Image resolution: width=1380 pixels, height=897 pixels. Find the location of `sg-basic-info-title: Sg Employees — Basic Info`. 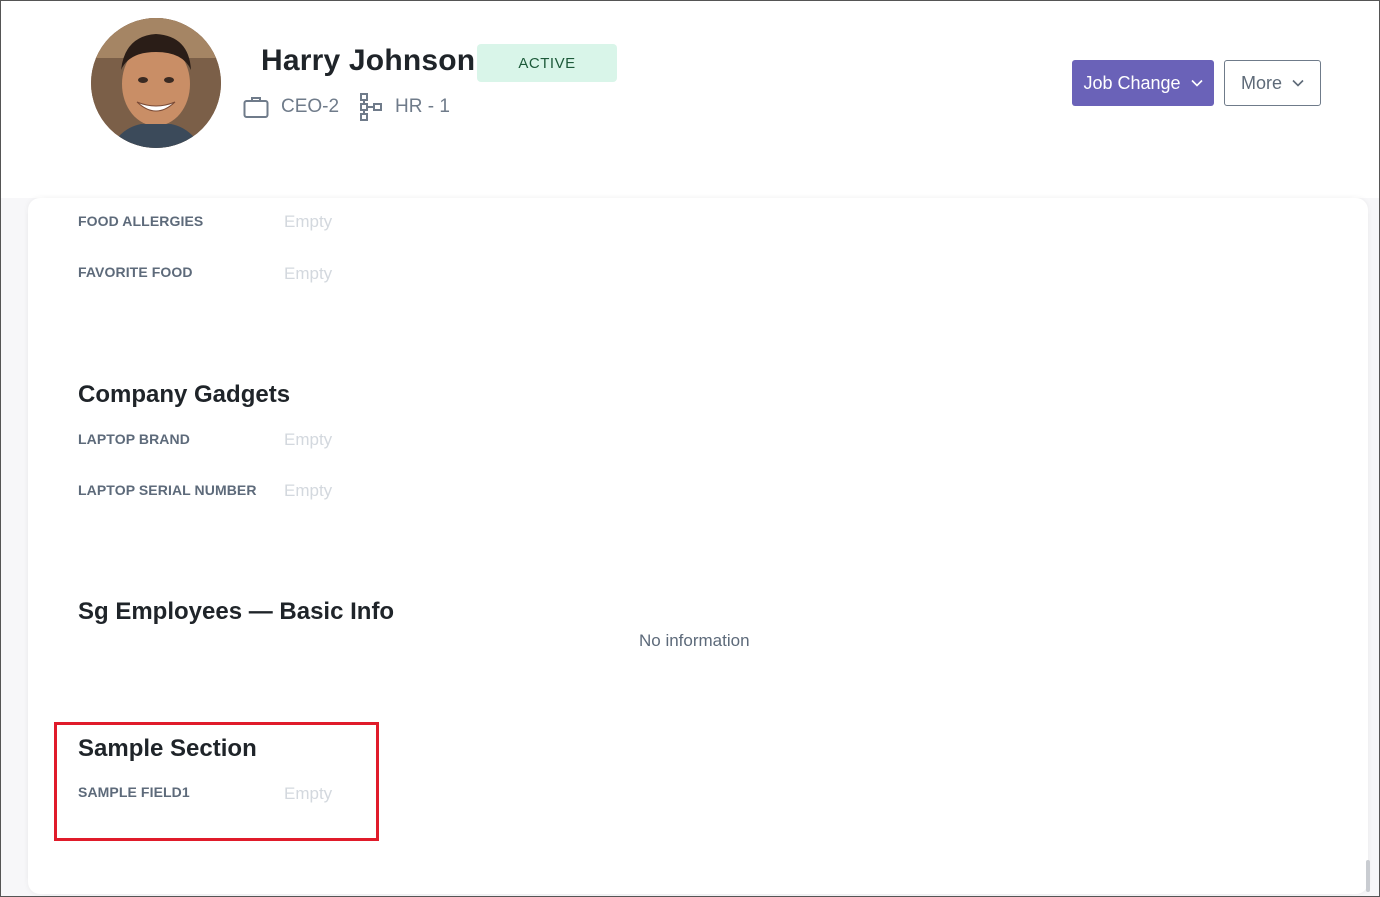

sg-basic-info-title: Sg Employees — Basic Info is located at coordinates (236, 611).